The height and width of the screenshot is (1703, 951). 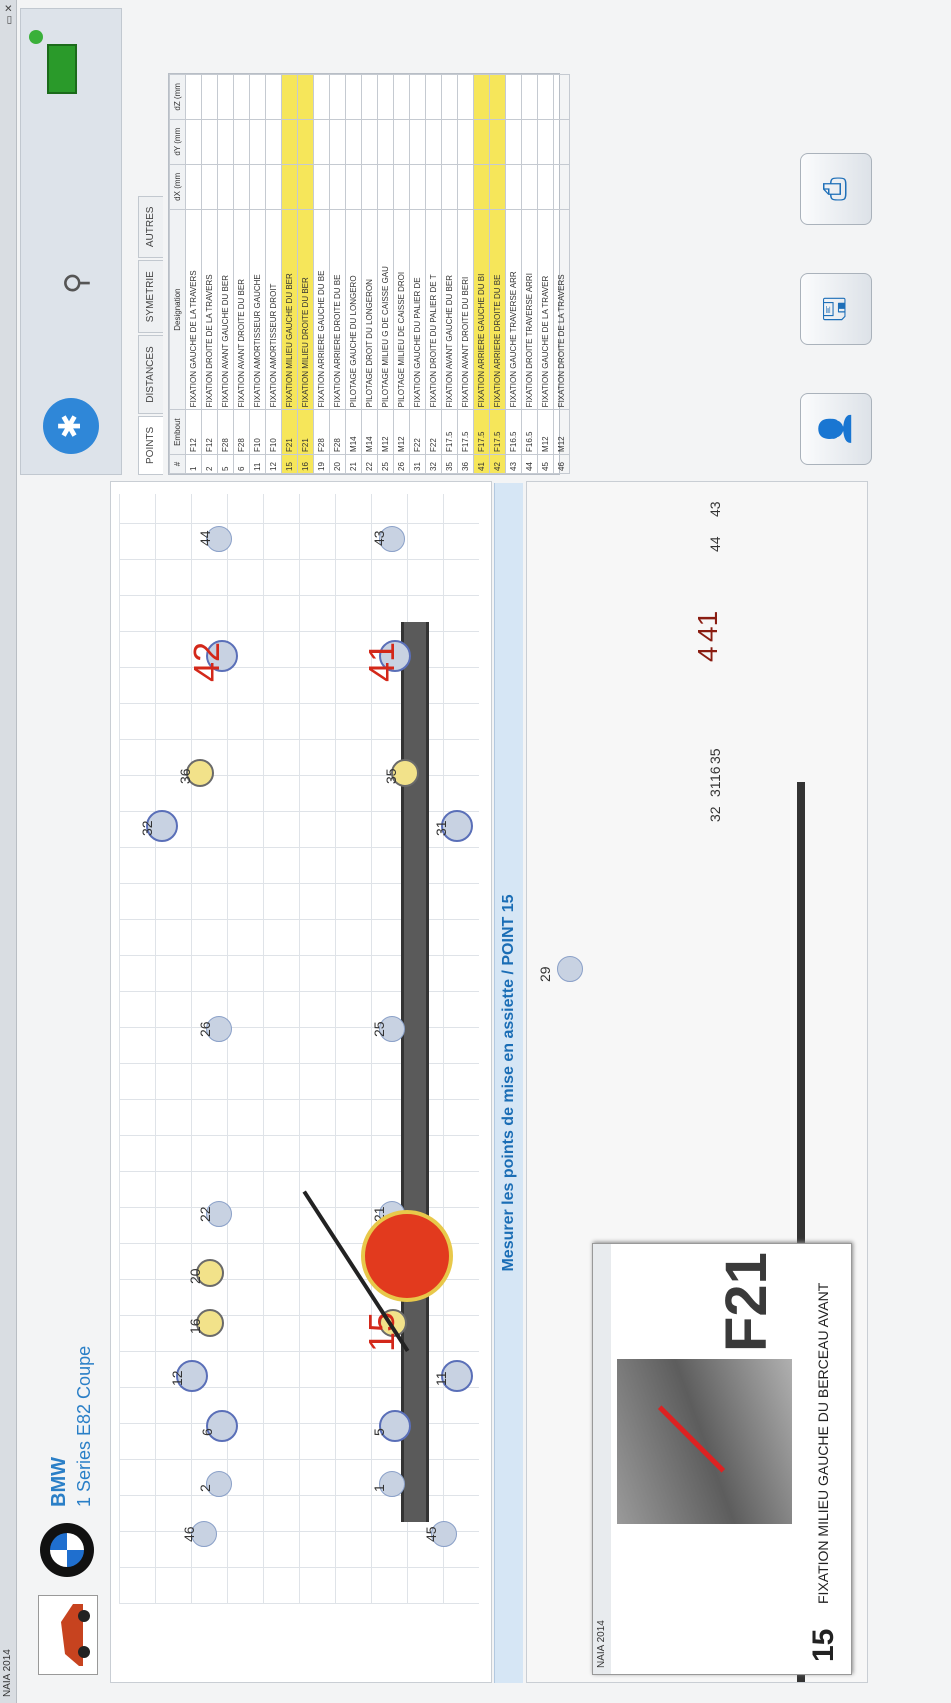 What do you see at coordinates (71, 426) in the screenshot?
I see `bluetooth-icon: ✱` at bounding box center [71, 426].